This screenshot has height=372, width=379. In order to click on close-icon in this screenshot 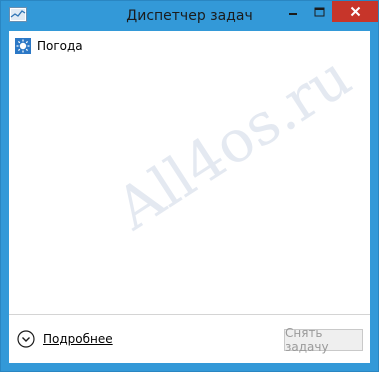, I will do `click(355, 11)`.